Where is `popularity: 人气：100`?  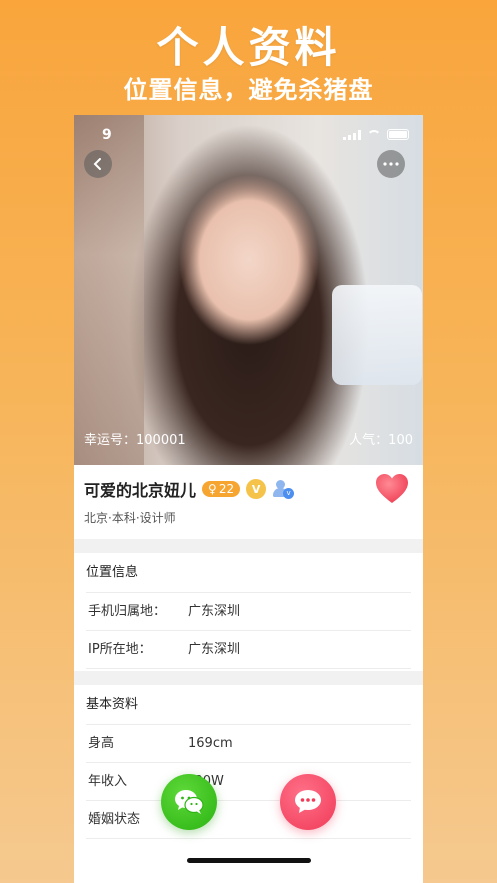 popularity: 人气：100 is located at coordinates (381, 440).